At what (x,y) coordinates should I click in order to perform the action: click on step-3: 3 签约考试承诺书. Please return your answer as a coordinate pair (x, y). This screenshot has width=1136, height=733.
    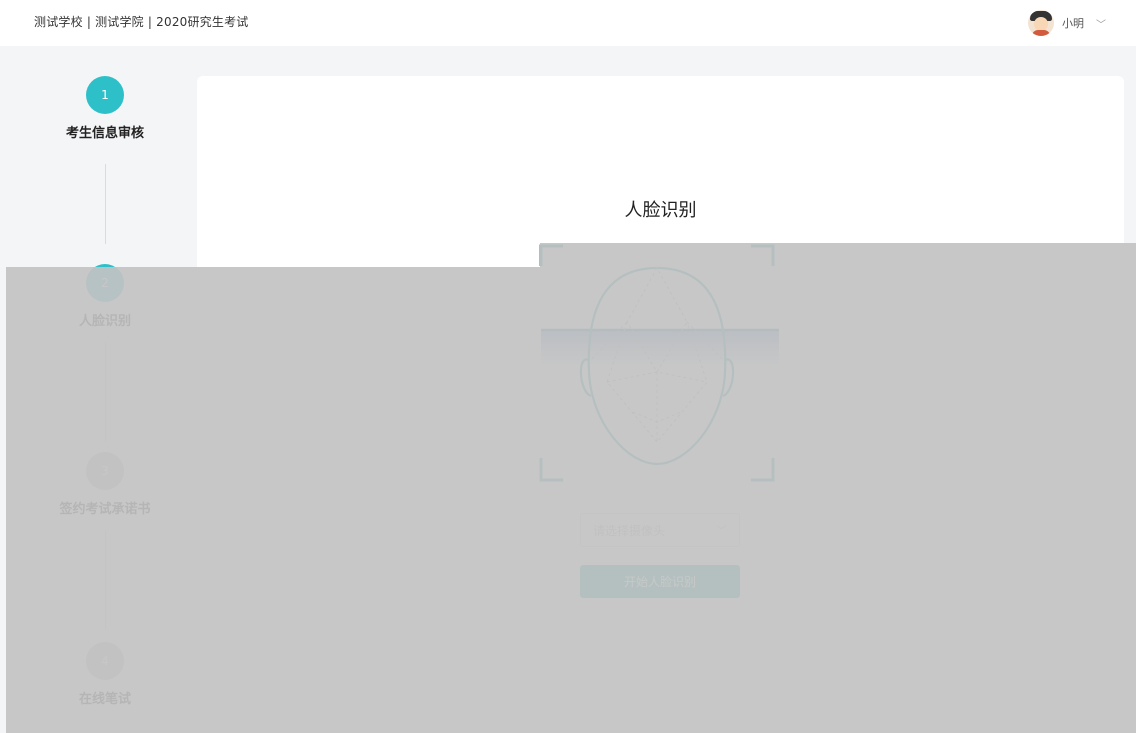
    Looking at the image, I should click on (105, 484).